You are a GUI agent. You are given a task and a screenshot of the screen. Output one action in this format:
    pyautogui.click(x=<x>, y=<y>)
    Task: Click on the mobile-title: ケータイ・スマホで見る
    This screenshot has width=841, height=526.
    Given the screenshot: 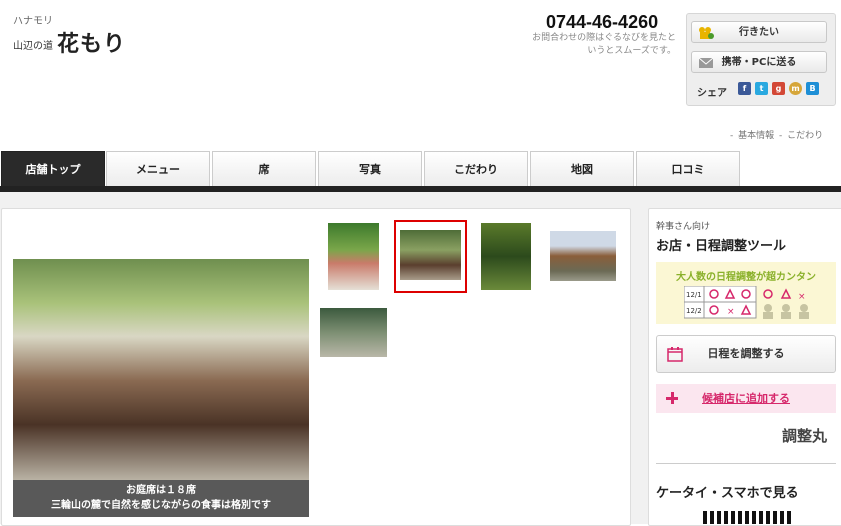 What is the action you would take?
    pyautogui.click(x=727, y=493)
    